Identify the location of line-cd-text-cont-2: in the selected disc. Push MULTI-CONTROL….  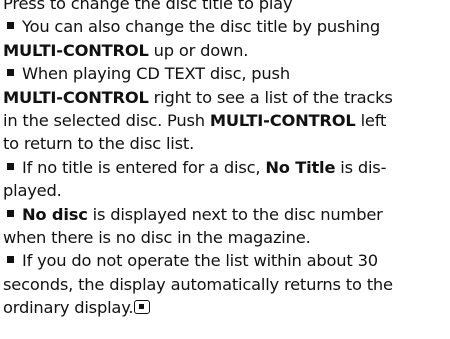
(195, 120).